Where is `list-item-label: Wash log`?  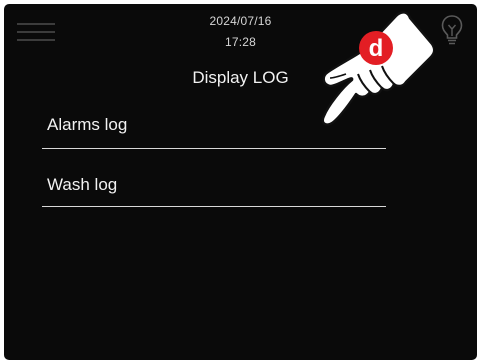
list-item-label: Wash log is located at coordinates (82, 184).